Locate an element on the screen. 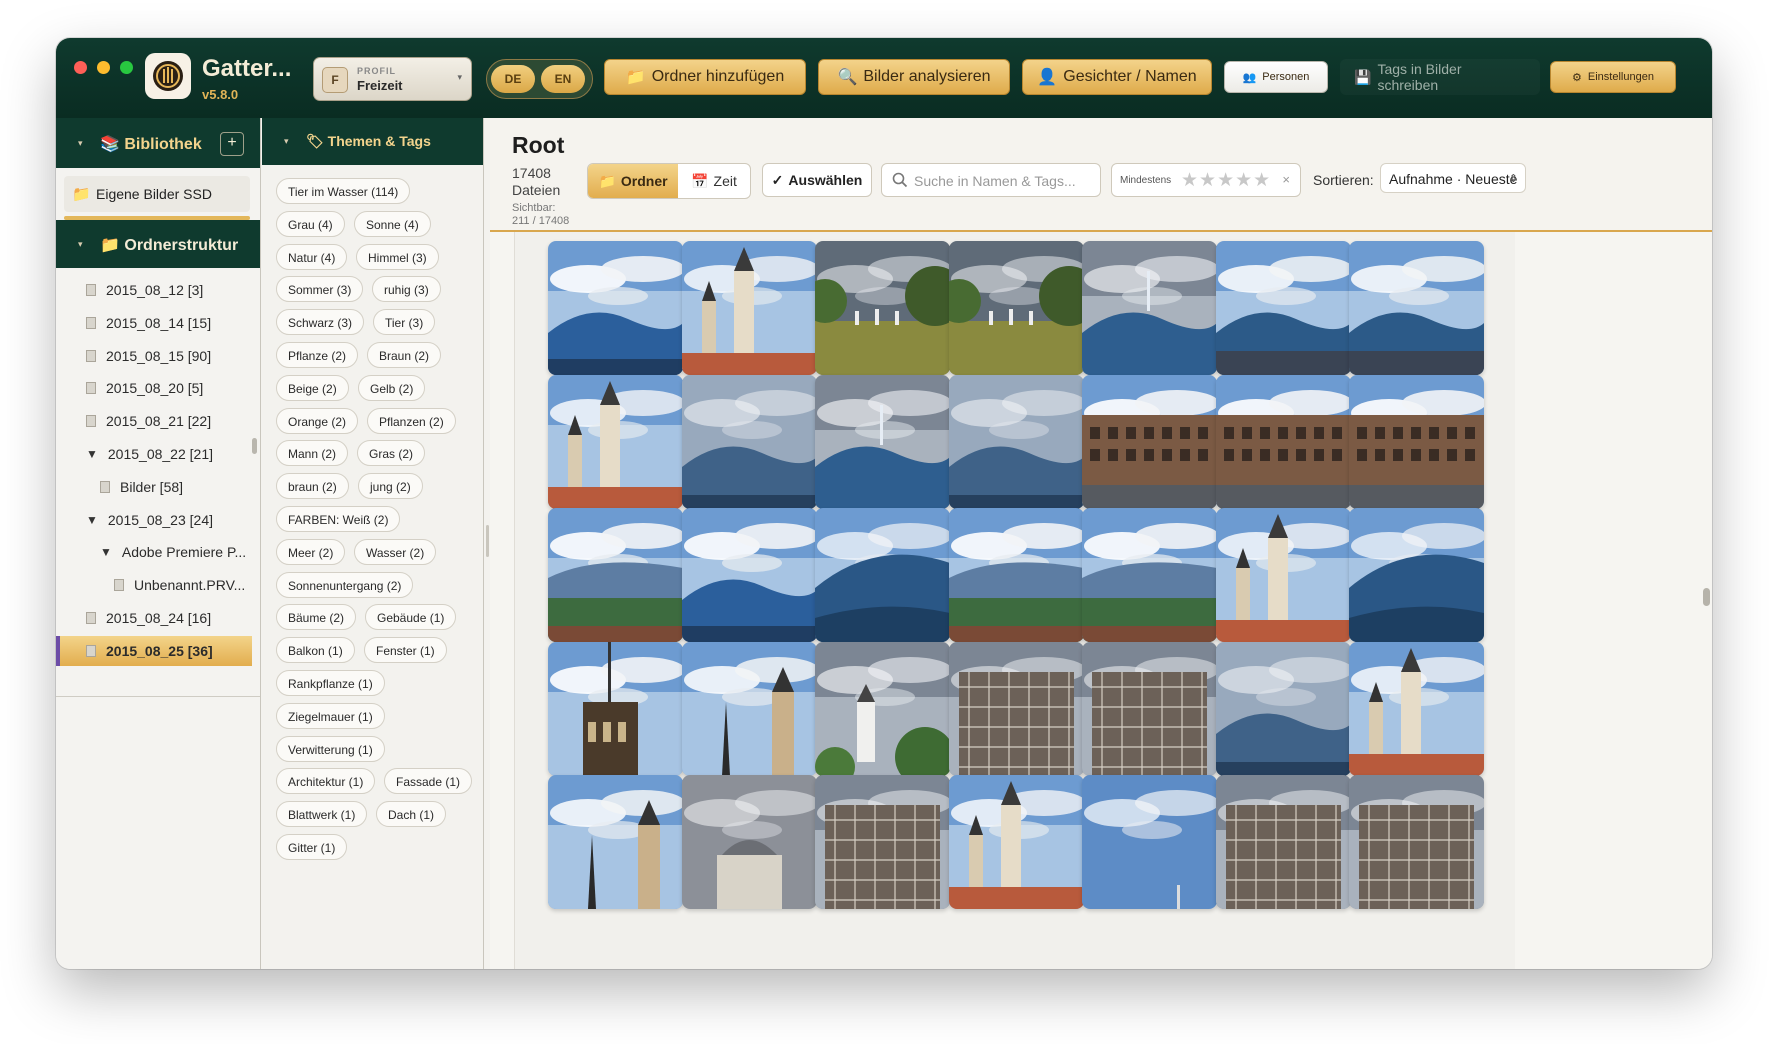 The image size is (1769, 1044). view-folder-button: 📁 Ordner is located at coordinates (633, 181).